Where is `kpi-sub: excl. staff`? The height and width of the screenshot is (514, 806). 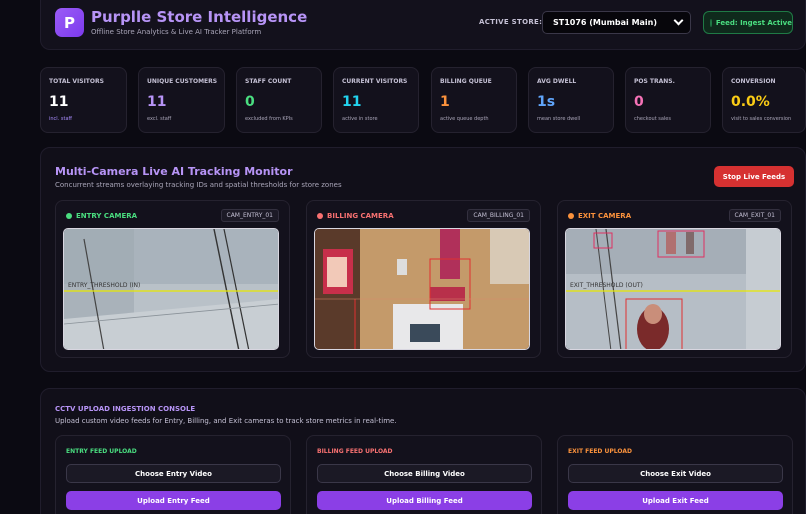 kpi-sub: excl. staff is located at coordinates (159, 119).